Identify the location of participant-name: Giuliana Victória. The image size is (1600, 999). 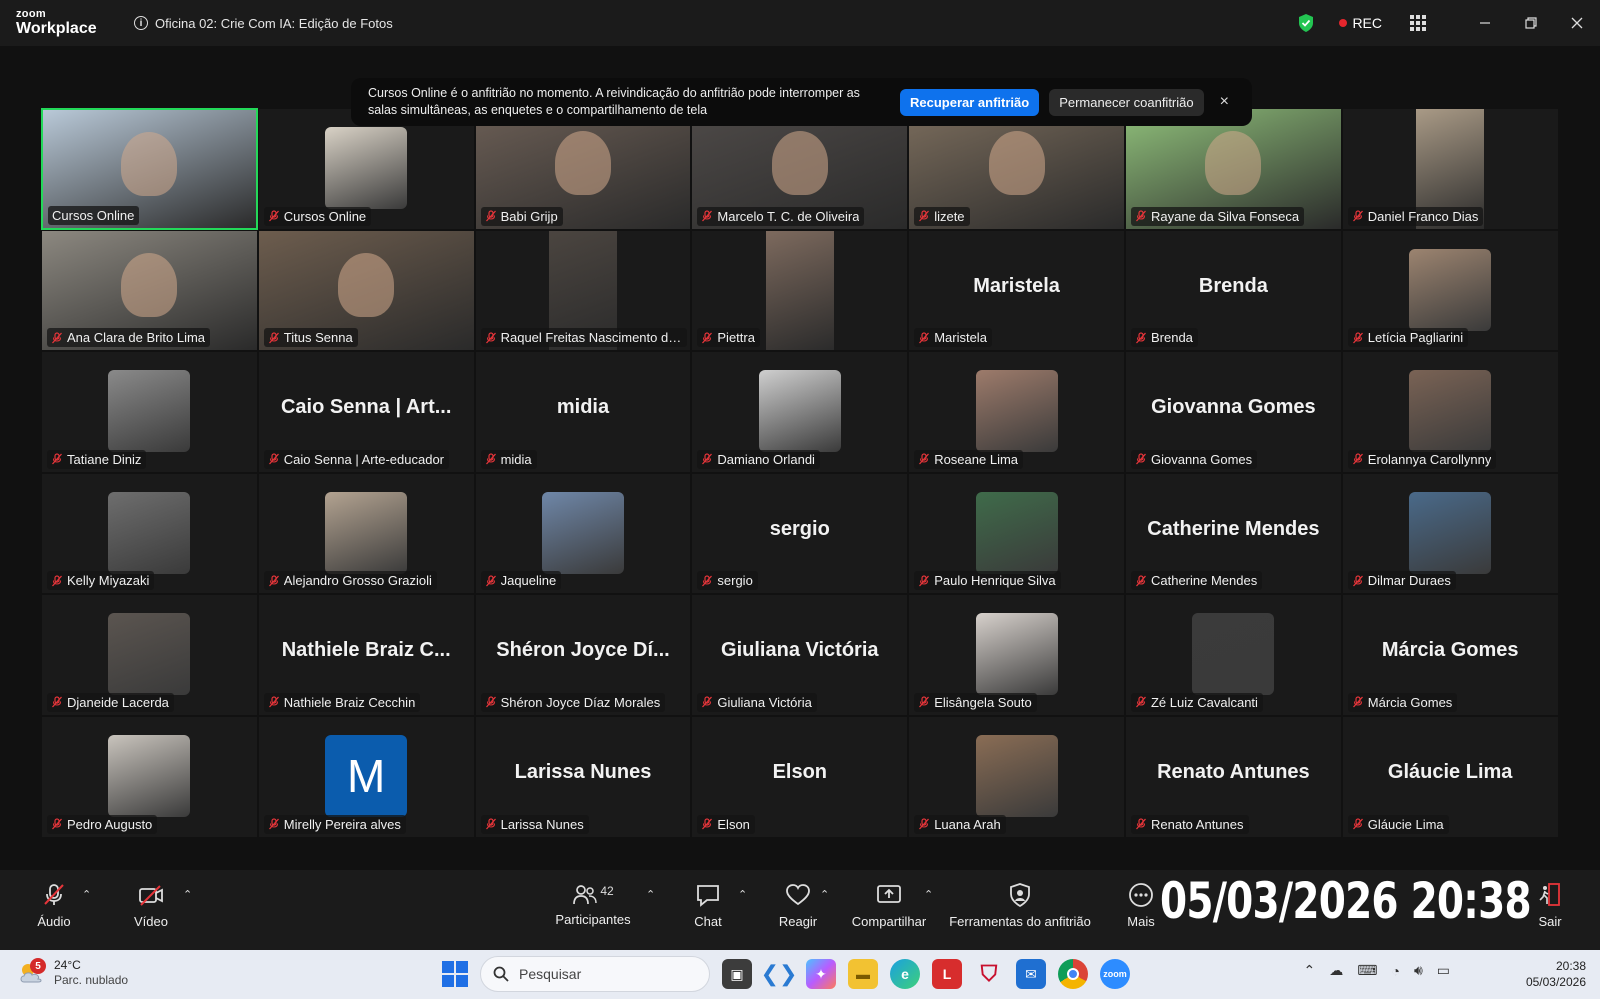
(764, 702).